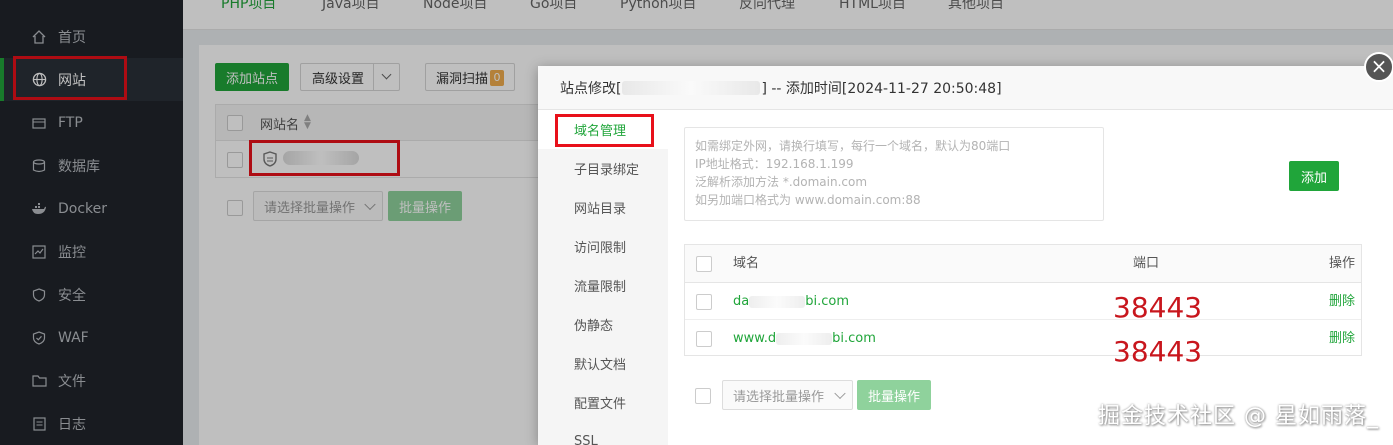  I want to click on menu-config-file: 配置文件, so click(603, 402).